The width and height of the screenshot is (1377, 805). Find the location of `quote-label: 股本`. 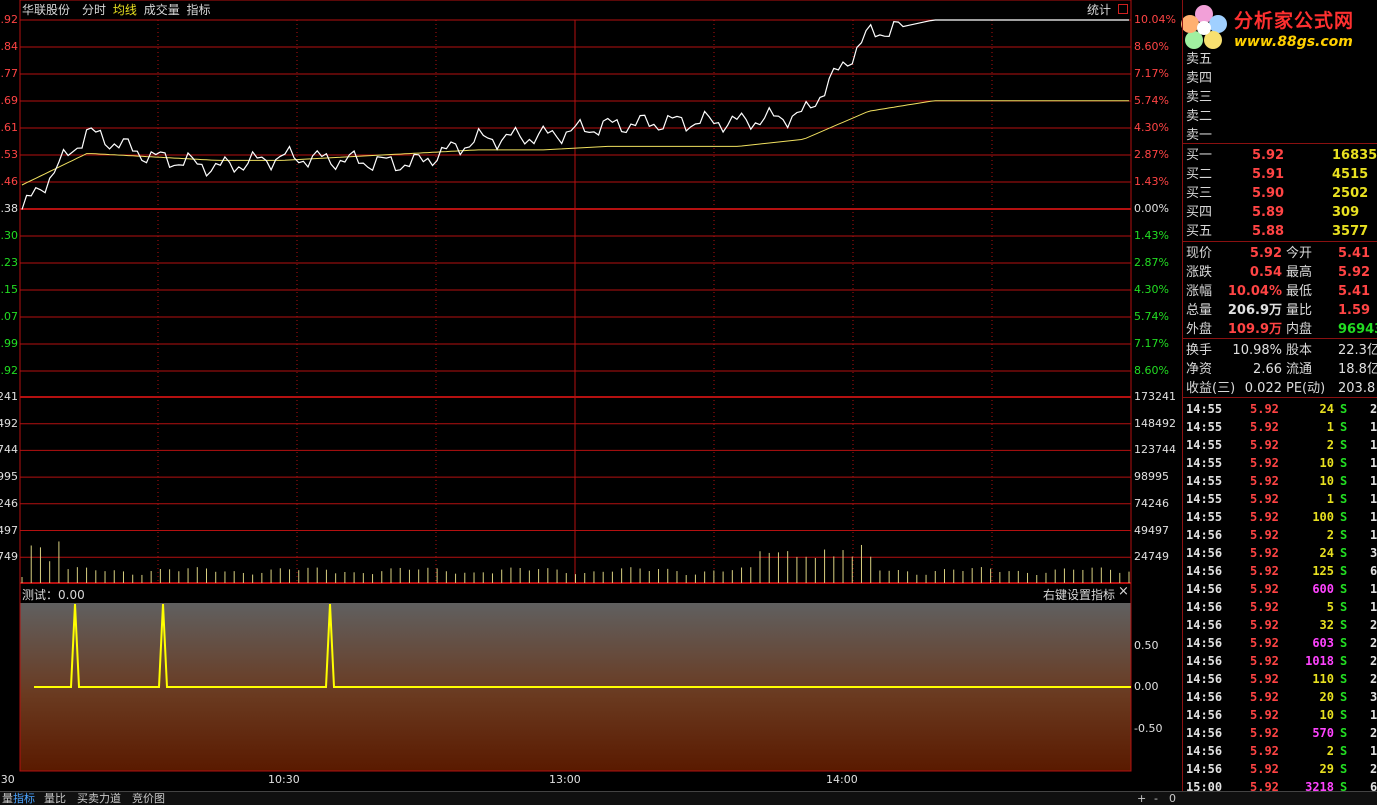

quote-label: 股本 is located at coordinates (1299, 350).